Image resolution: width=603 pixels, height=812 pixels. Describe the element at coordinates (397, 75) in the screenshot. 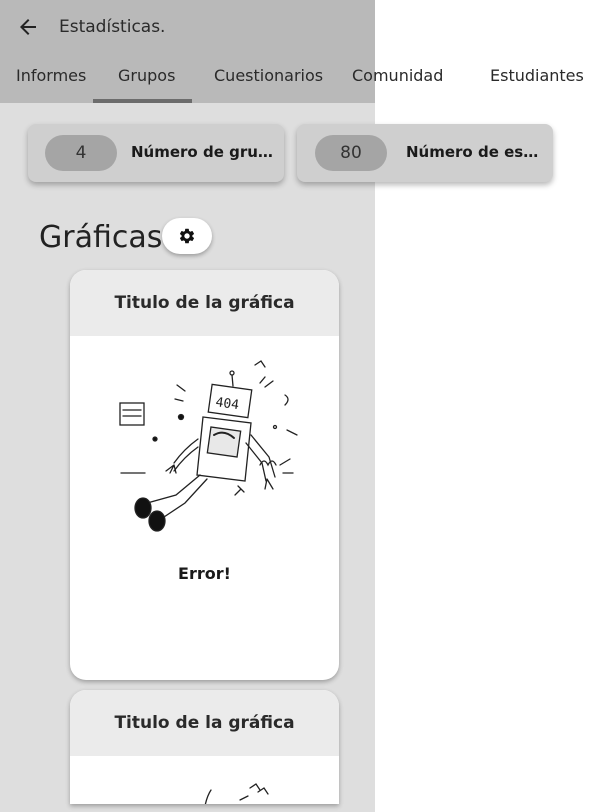

I see `tab-comunidad: Comunidad` at that location.